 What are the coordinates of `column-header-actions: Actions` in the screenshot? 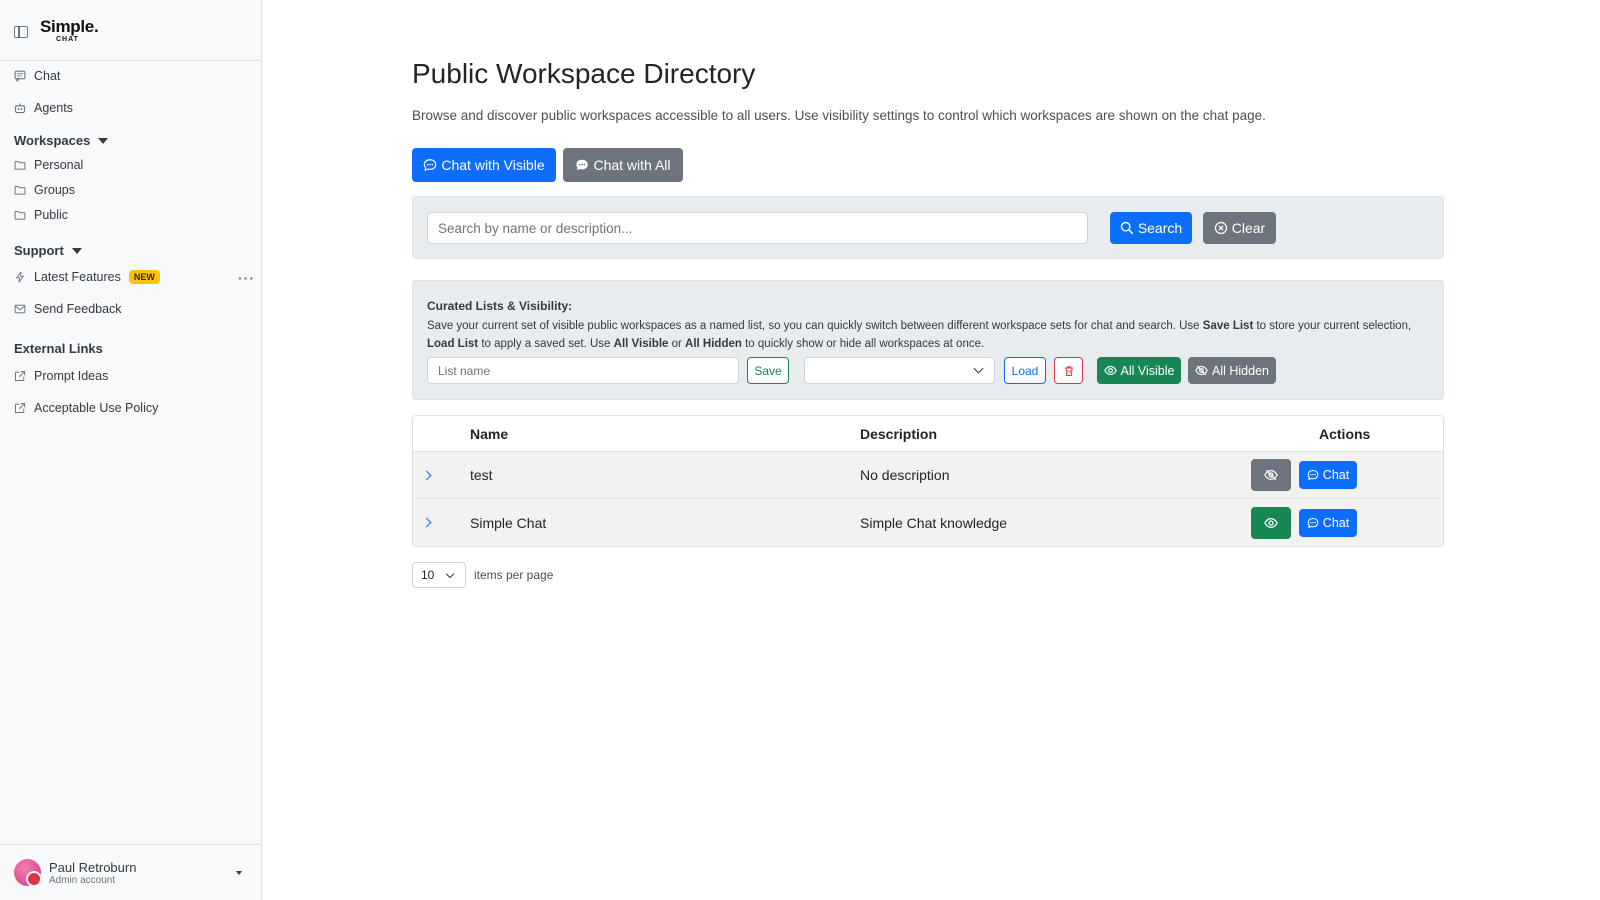 It's located at (1345, 433).